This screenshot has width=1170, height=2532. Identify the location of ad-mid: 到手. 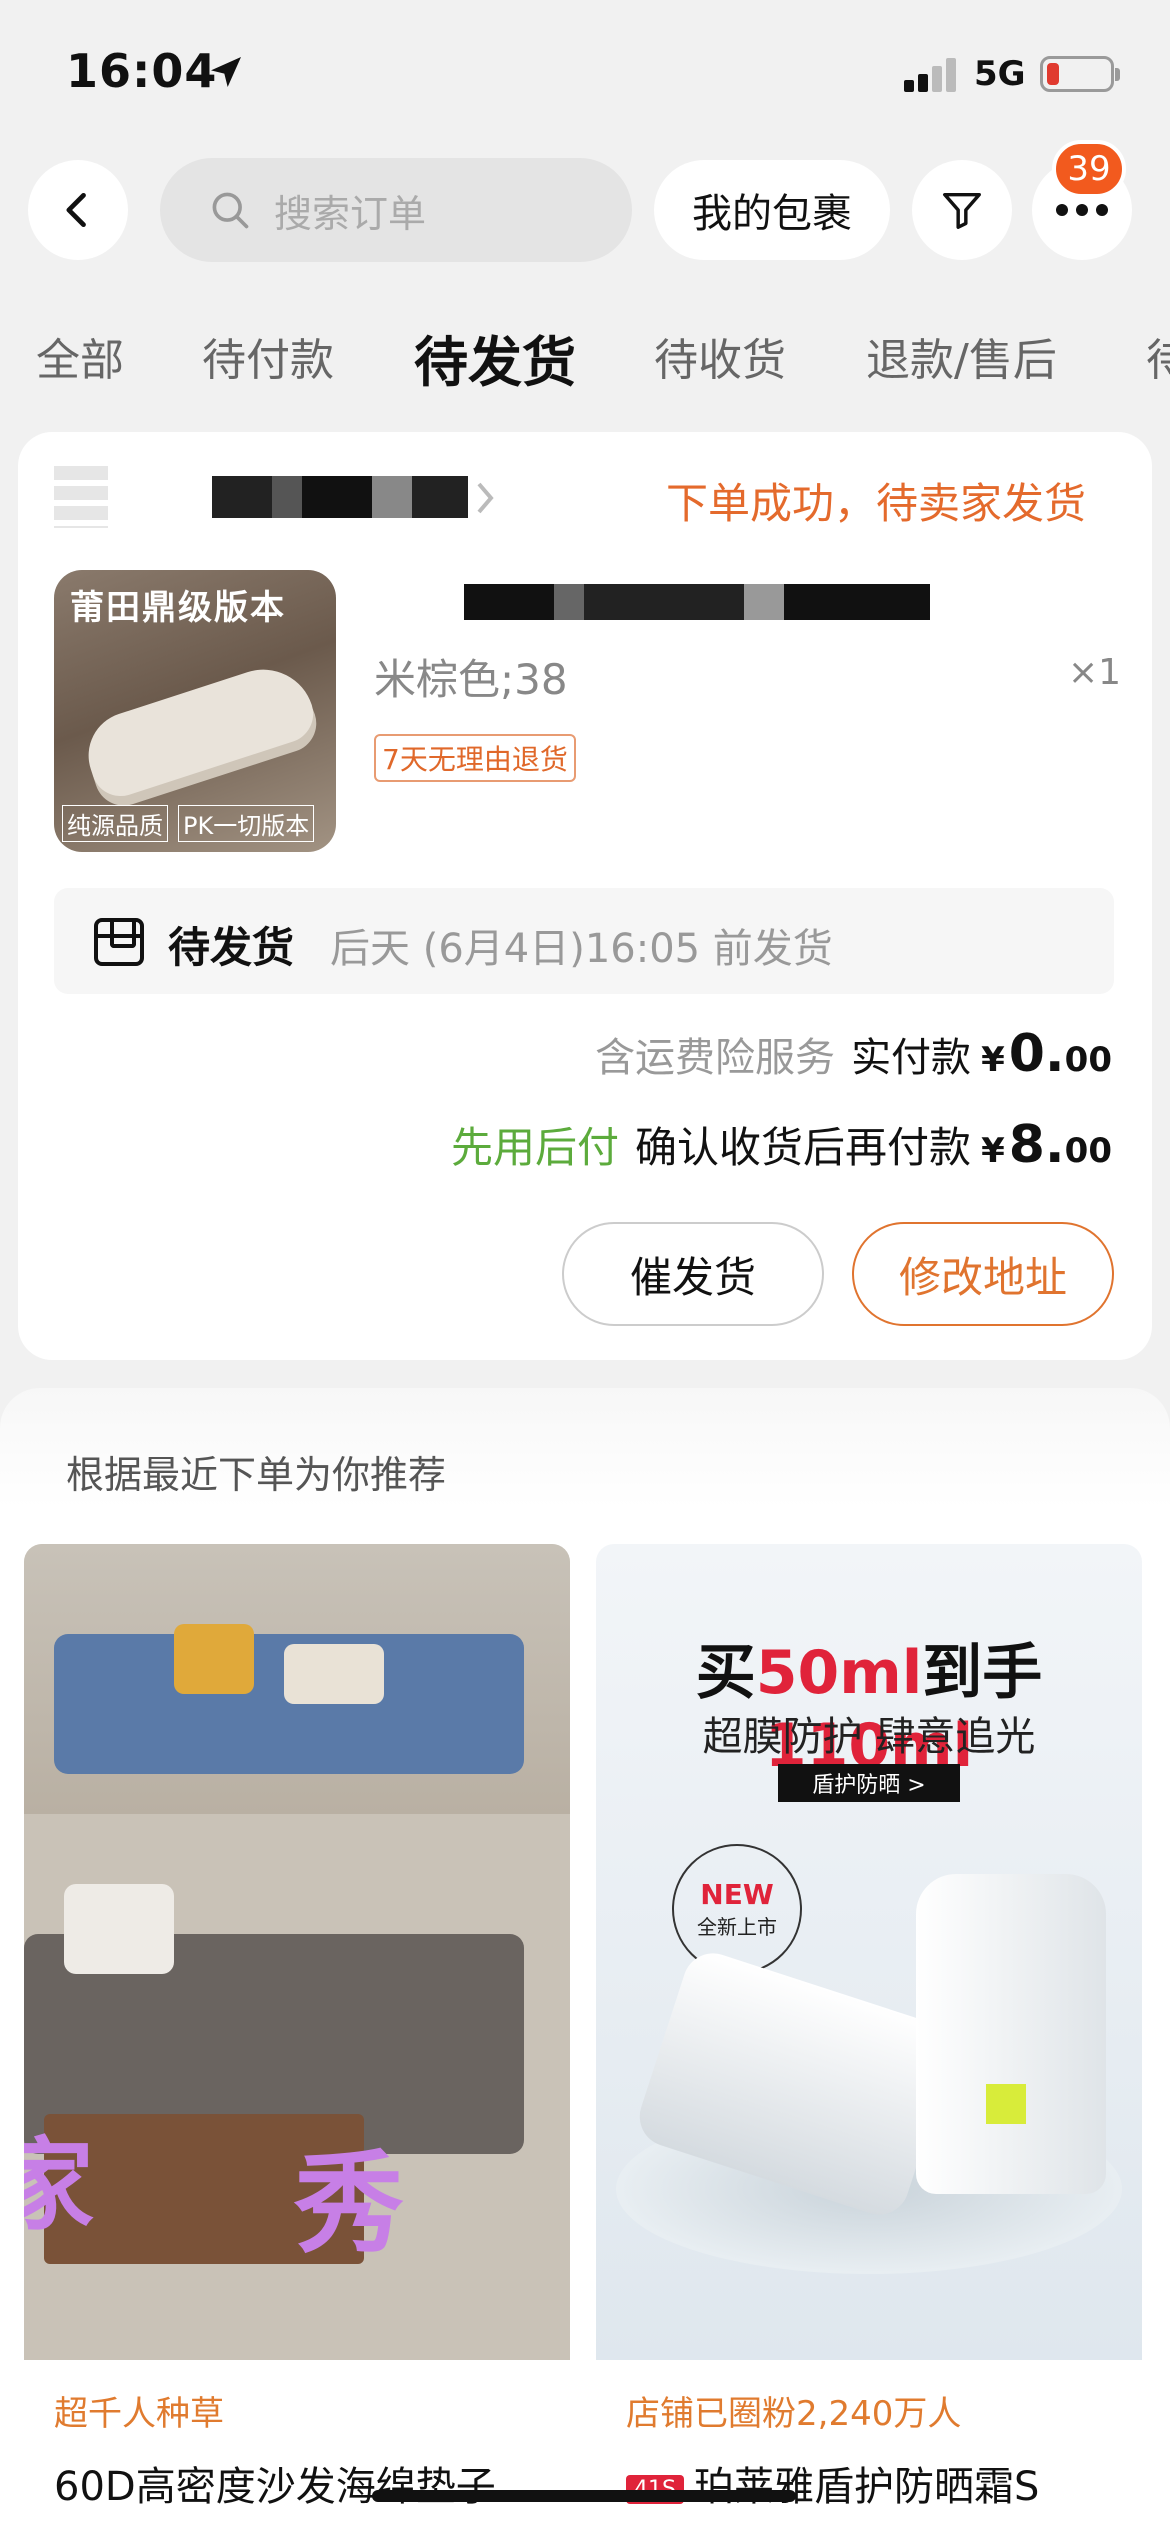
(982, 1673).